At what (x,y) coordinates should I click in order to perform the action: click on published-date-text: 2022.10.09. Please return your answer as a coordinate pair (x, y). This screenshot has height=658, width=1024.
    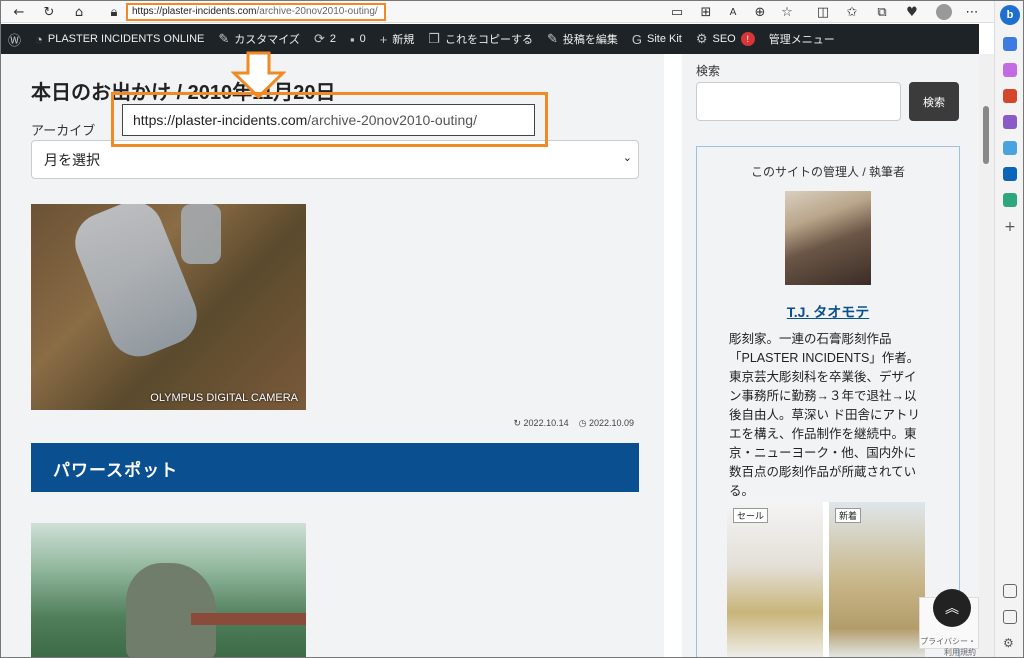
    Looking at the image, I should click on (611, 423).